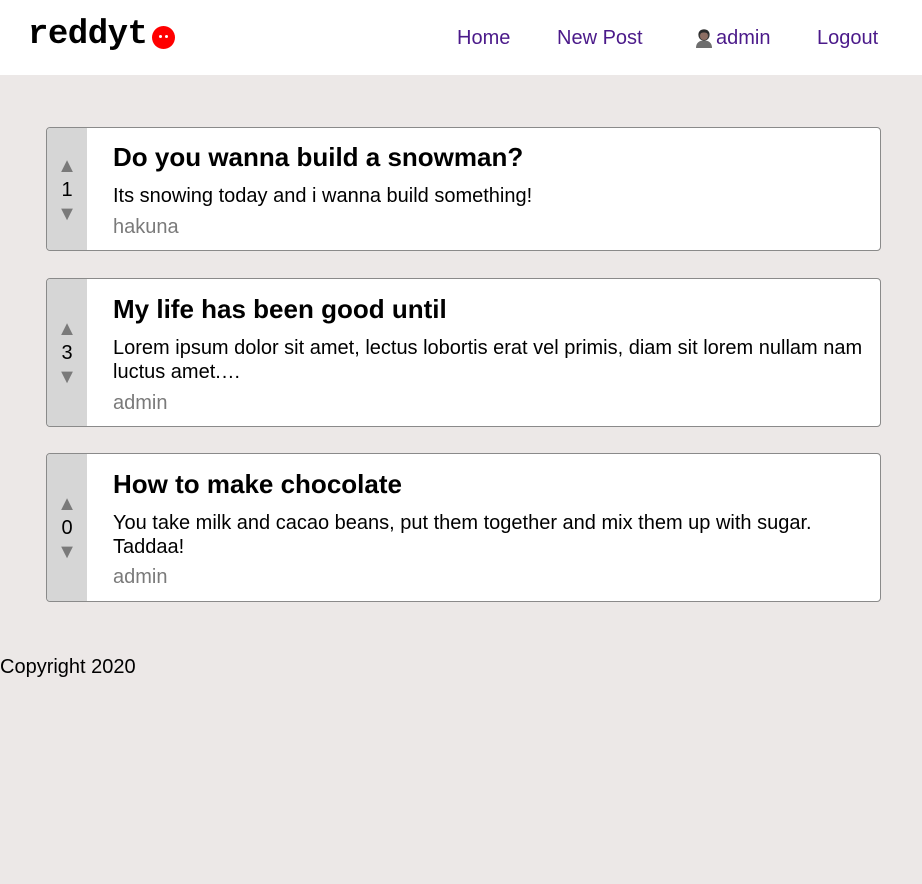 Image resolution: width=922 pixels, height=884 pixels. What do you see at coordinates (146, 227) in the screenshot?
I see `post-author: hakuna` at bounding box center [146, 227].